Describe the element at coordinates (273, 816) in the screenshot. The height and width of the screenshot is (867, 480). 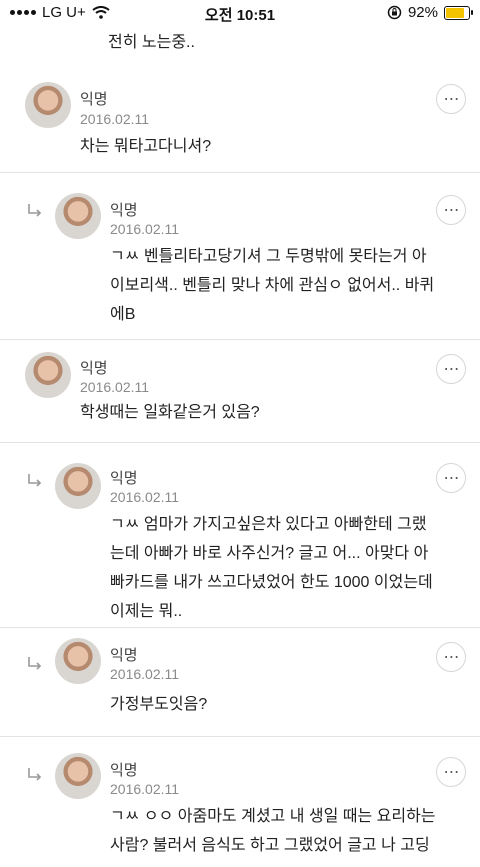
I see `comment-line: ㄱㅆ ㅇㅇ 아줌마도 계셨고 내 생일 때는 요리하는` at that location.